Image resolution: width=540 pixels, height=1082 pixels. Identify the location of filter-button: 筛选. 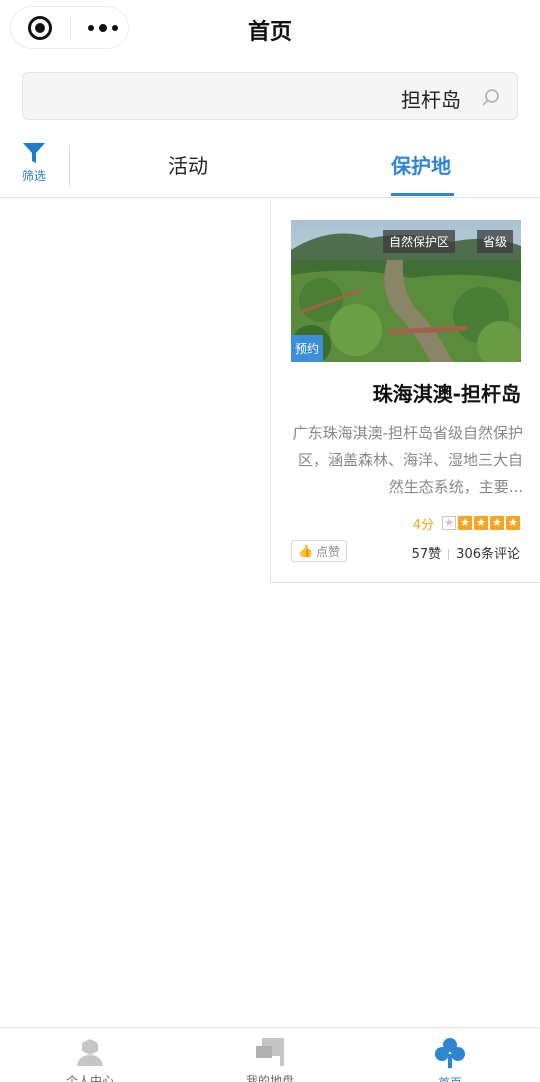
(34, 166).